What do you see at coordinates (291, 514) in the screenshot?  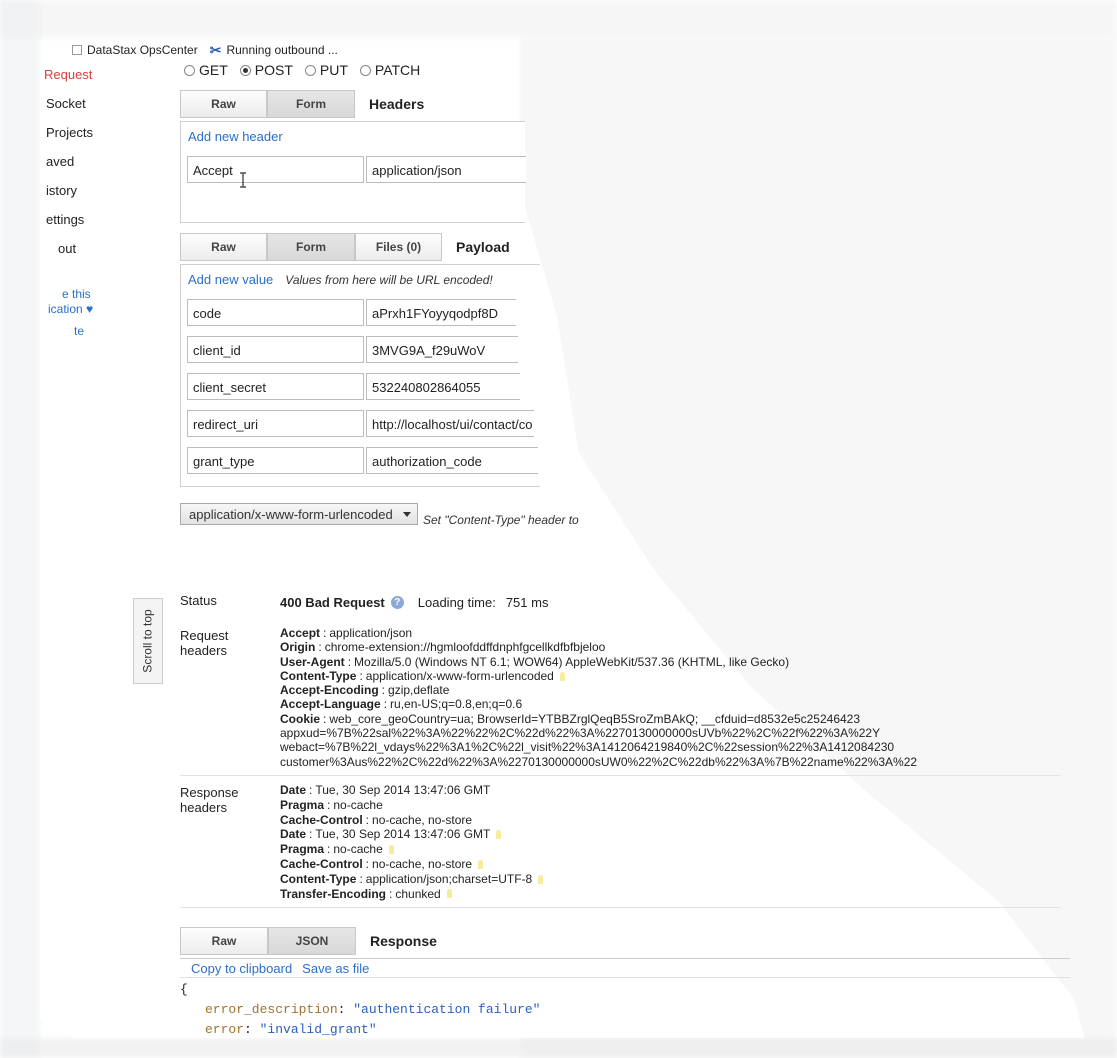 I see `content-type-value: application/x-www-form-urlencoded` at bounding box center [291, 514].